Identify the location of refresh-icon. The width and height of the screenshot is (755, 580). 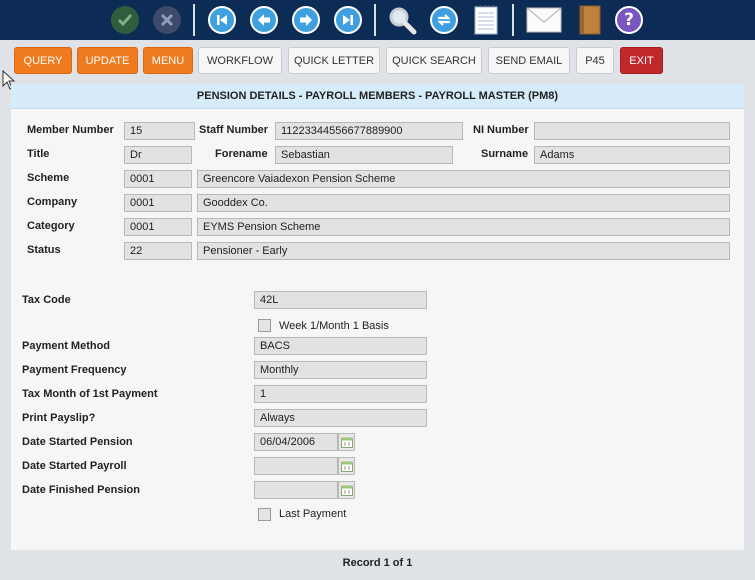
(444, 20).